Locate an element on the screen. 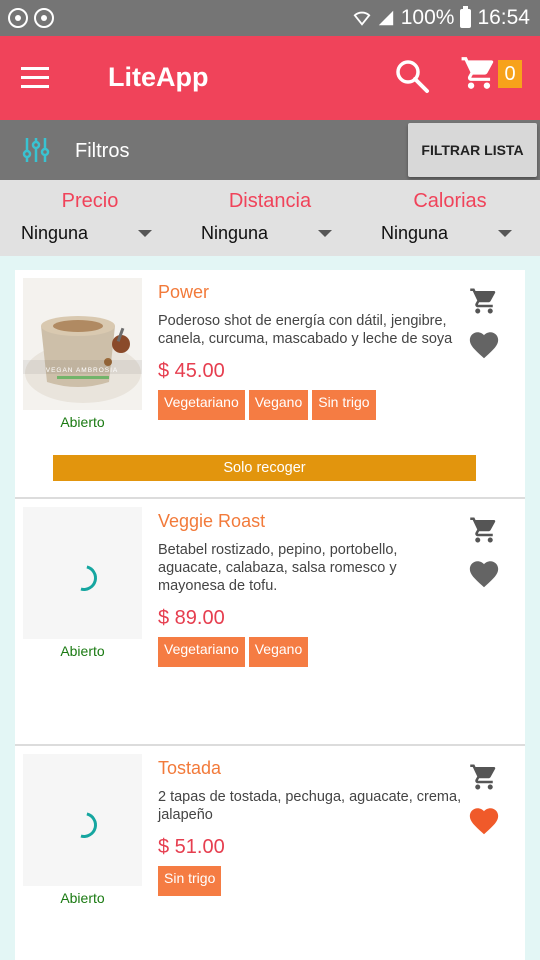  product-photo: VEGAN AMBROSIA is located at coordinates (82, 344).